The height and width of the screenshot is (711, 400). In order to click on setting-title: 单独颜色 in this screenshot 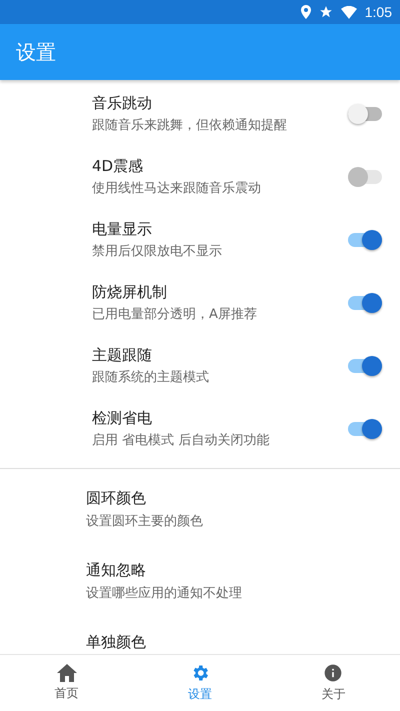, I will do `click(243, 642)`.